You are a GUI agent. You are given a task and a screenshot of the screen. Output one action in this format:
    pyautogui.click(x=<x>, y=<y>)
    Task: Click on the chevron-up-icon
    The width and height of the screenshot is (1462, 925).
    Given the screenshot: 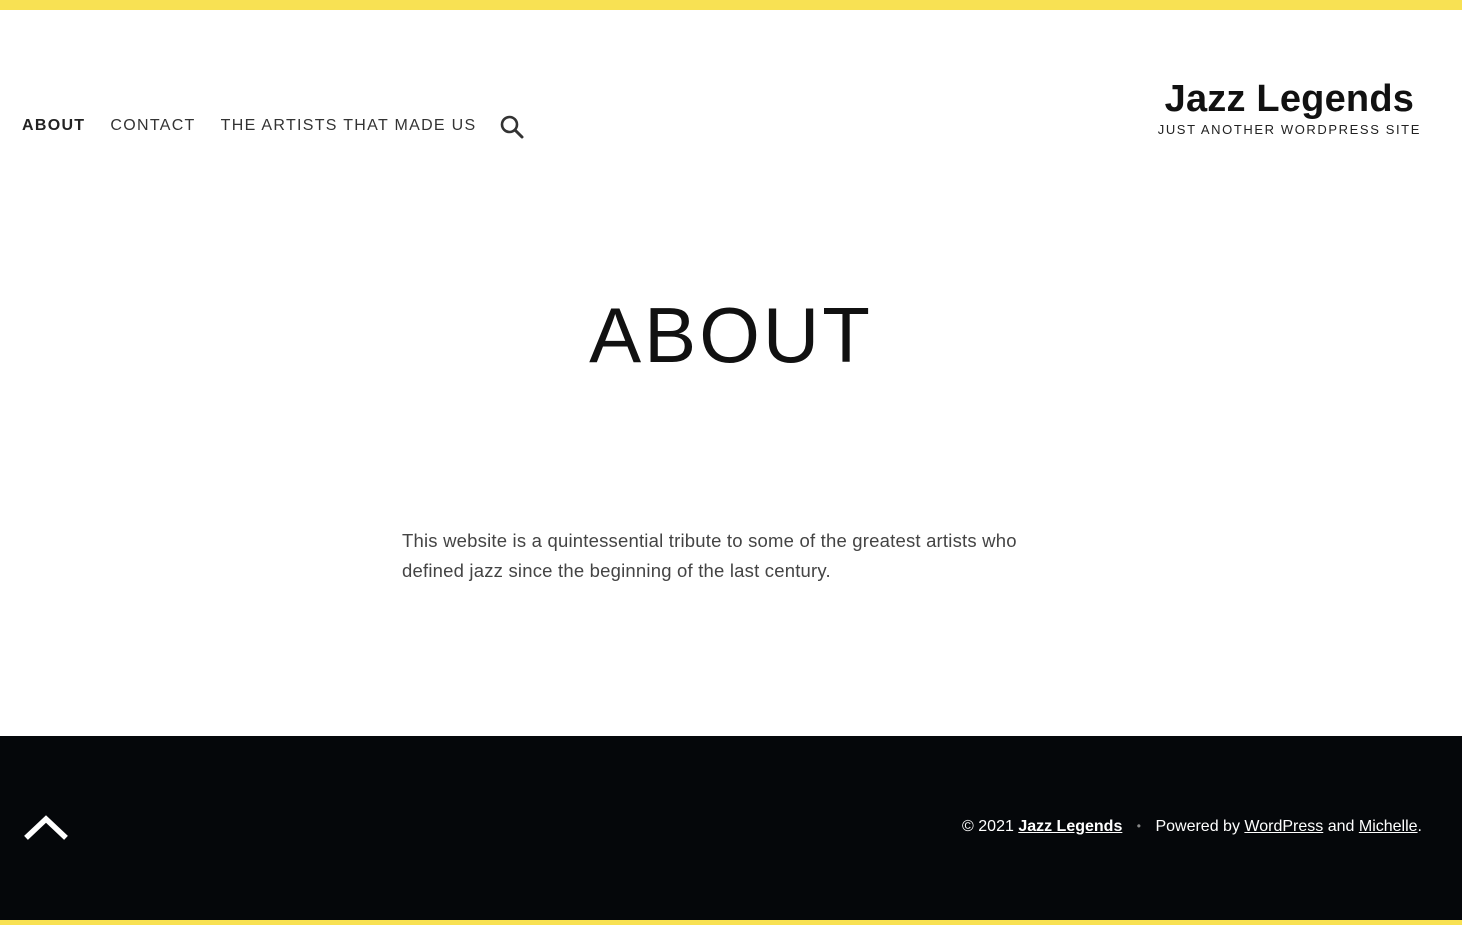 What is the action you would take?
    pyautogui.click(x=46, y=827)
    